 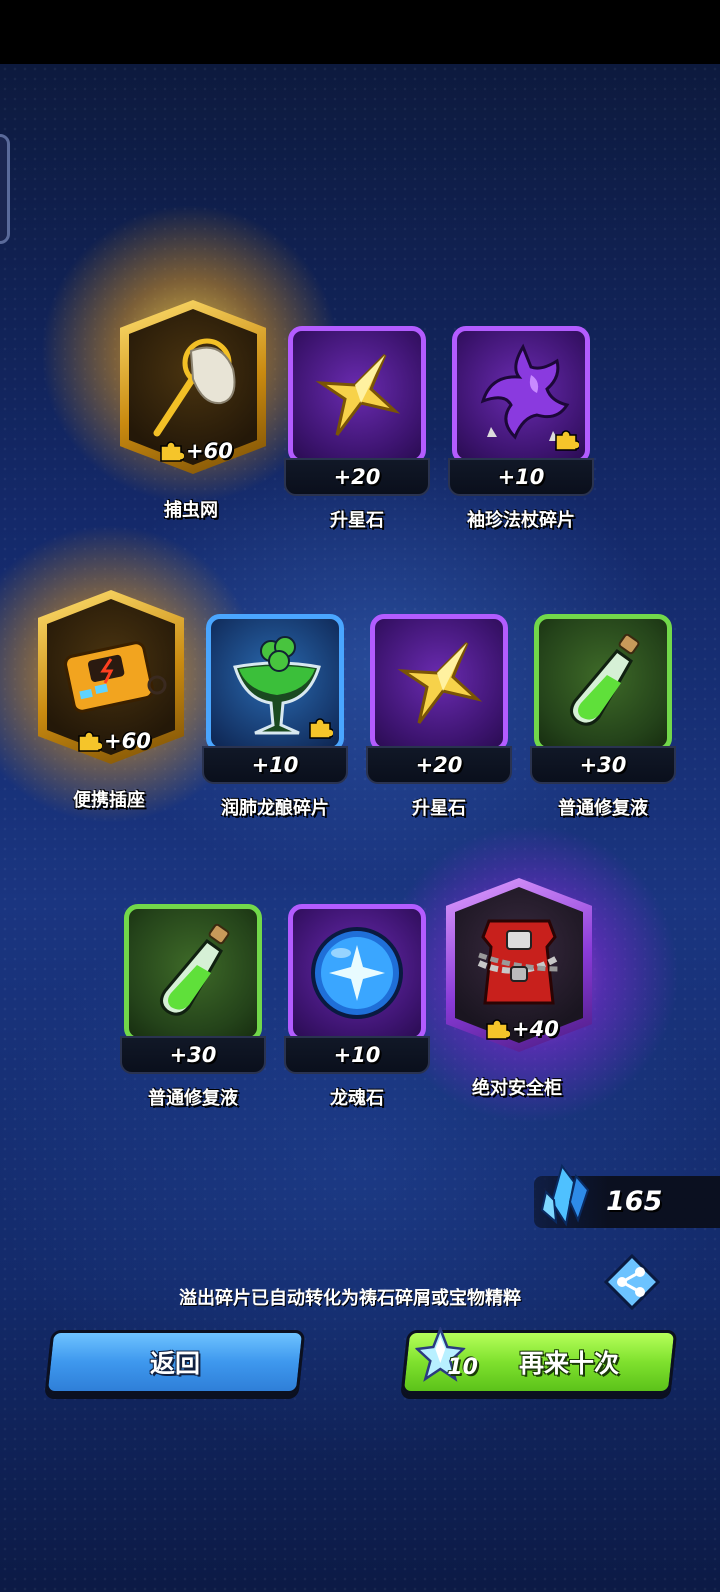 What do you see at coordinates (535, 1029) in the screenshot?
I see `reward-quantity: +40` at bounding box center [535, 1029].